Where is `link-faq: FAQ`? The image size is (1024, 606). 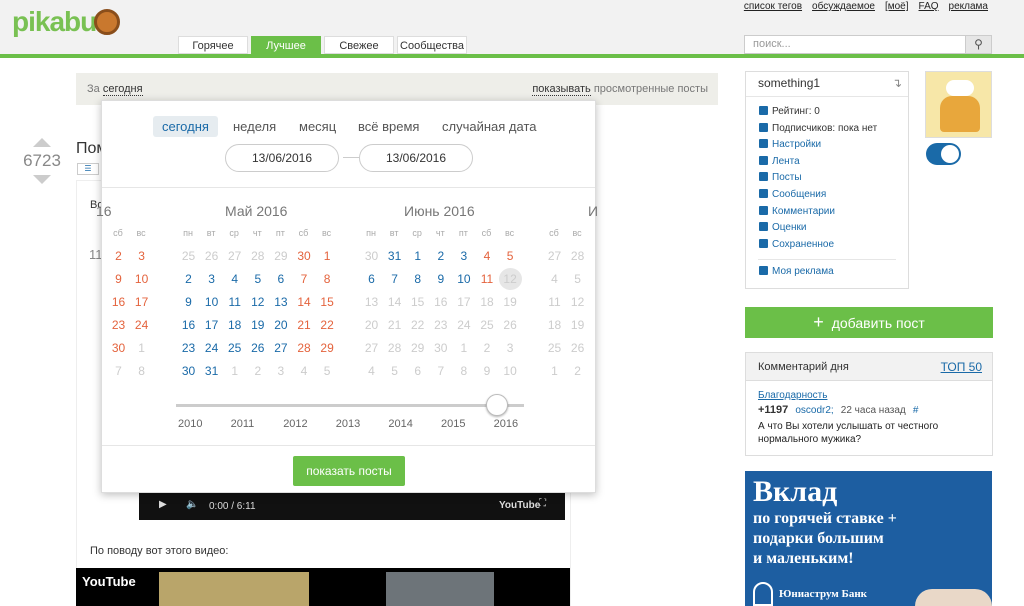 link-faq: FAQ is located at coordinates (929, 6).